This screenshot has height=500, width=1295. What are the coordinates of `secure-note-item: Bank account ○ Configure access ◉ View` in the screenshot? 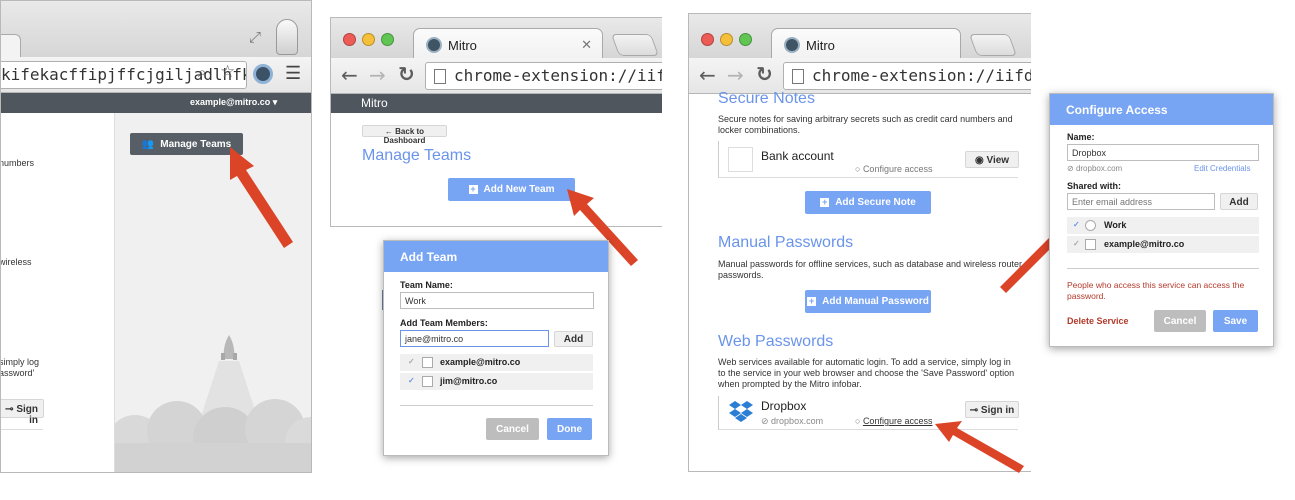 It's located at (868, 159).